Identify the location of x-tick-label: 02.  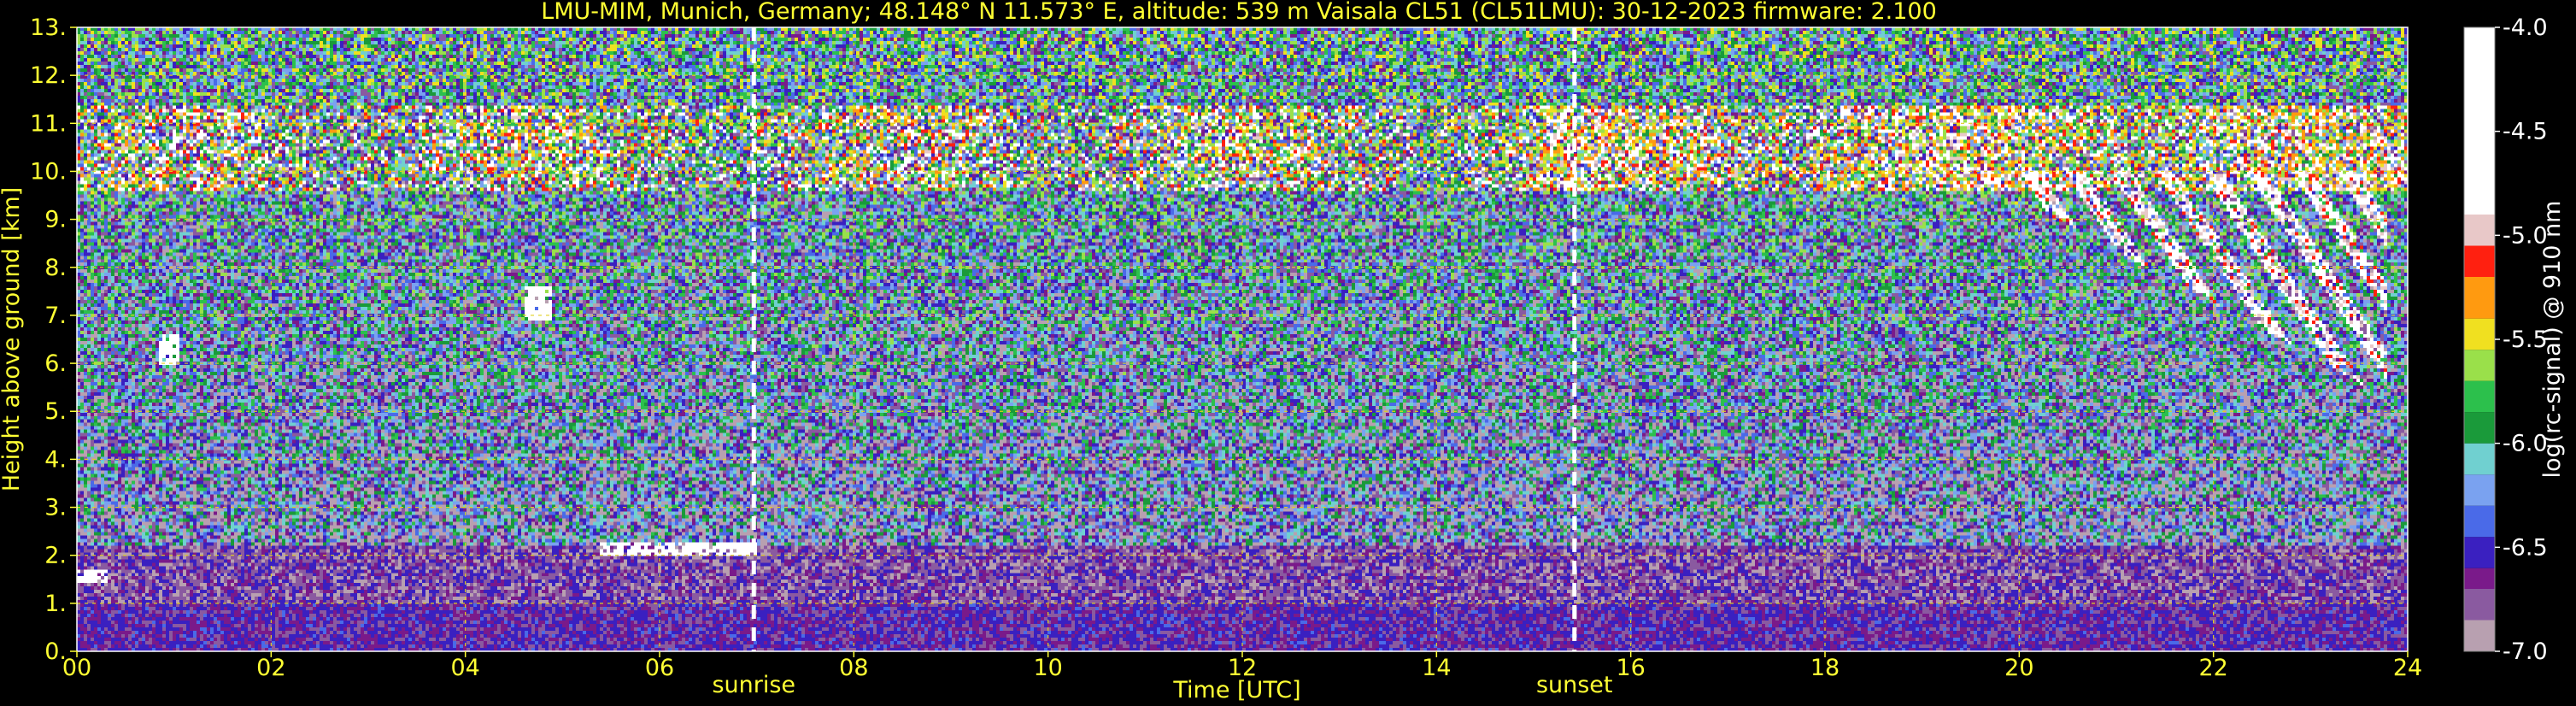
(270, 668).